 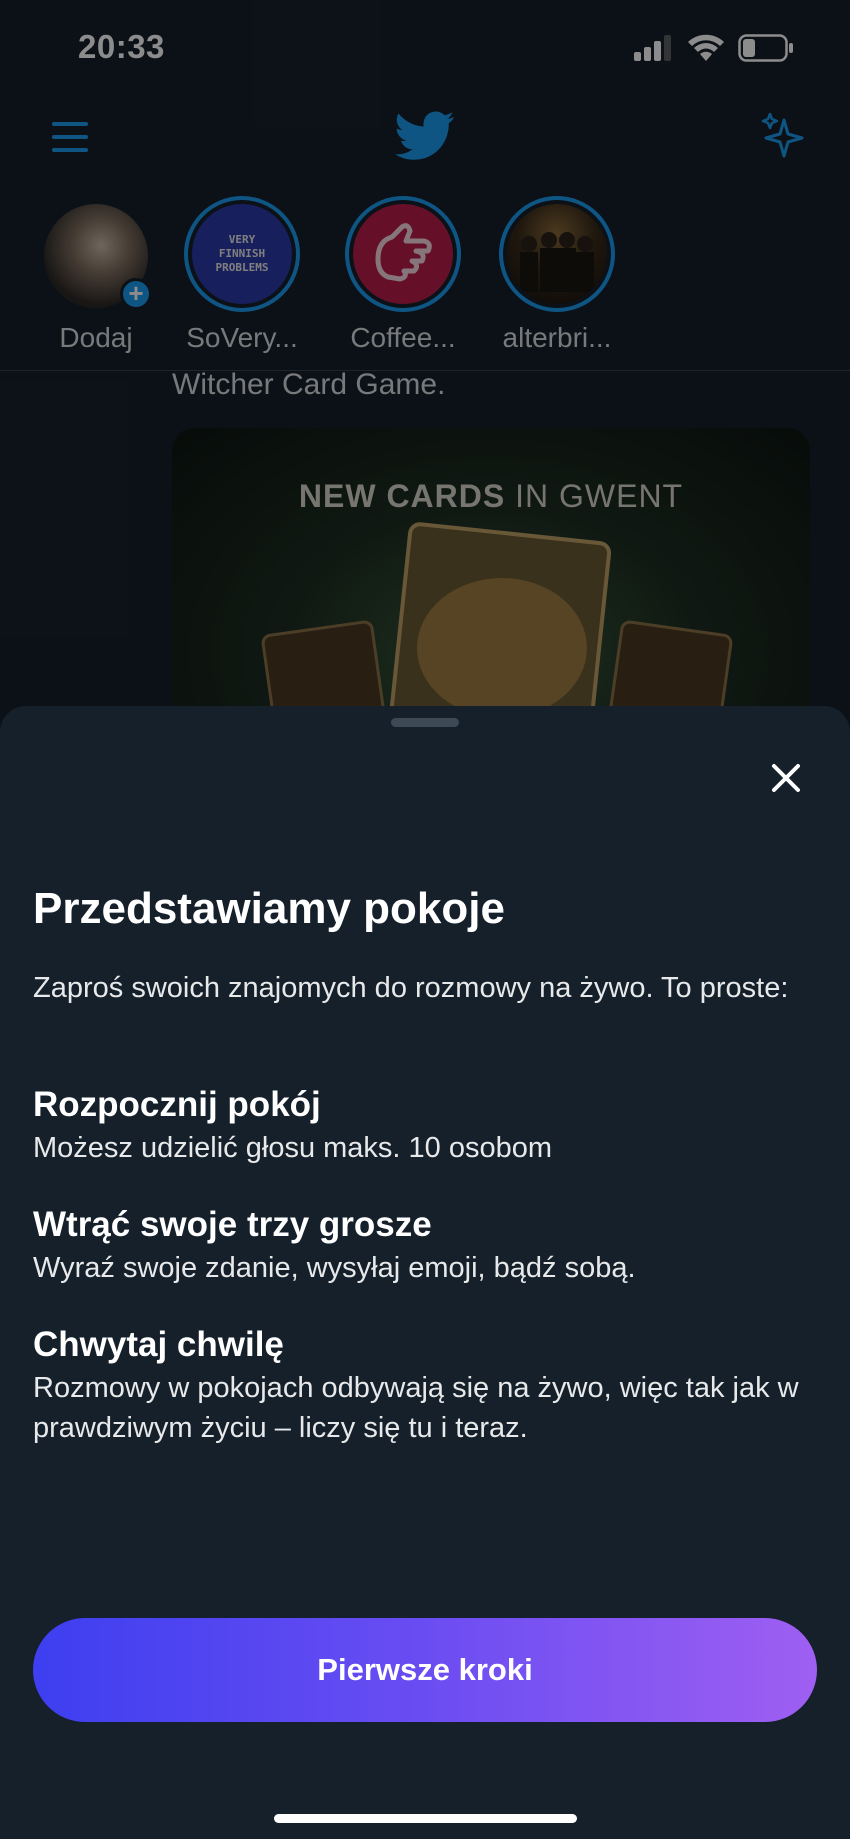 I want to click on feature-title: Chwytaj chwilę, so click(x=158, y=1344).